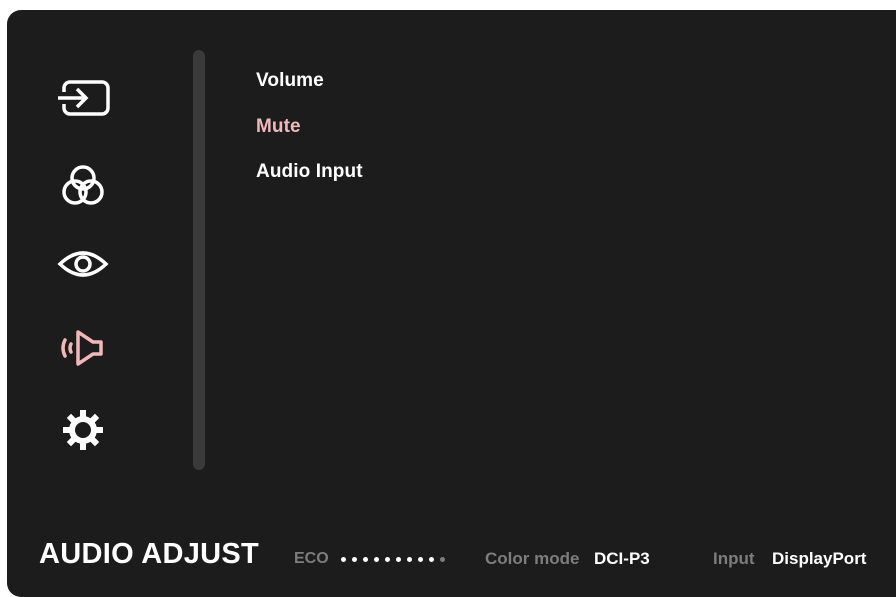 The width and height of the screenshot is (896, 597). I want to click on setup-gear-icon, so click(83, 430).